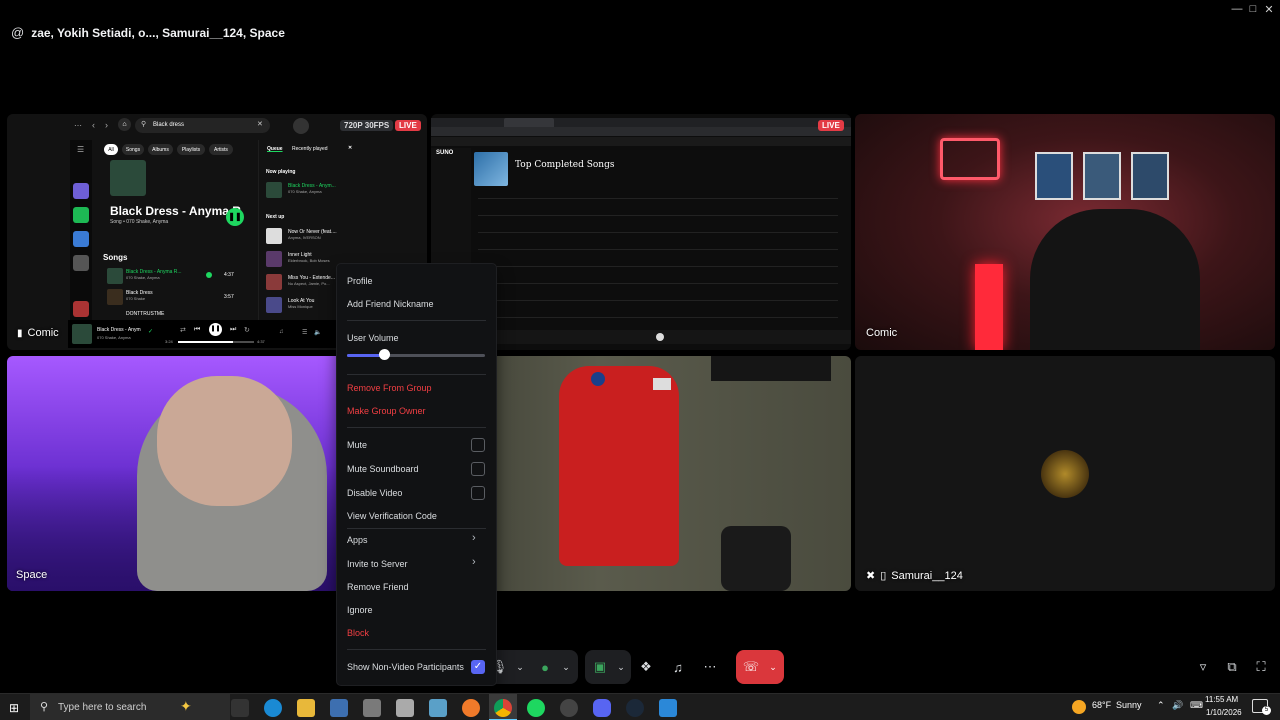 The height and width of the screenshot is (720, 1280). Describe the element at coordinates (304, 332) in the screenshot. I see `queue-icon: ☰` at that location.